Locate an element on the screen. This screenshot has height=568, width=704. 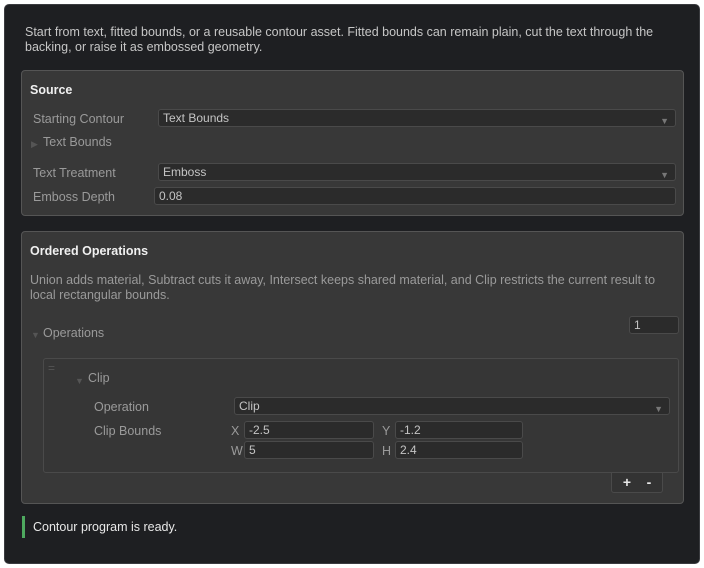
operation-item-name: Clip is located at coordinates (99, 378).